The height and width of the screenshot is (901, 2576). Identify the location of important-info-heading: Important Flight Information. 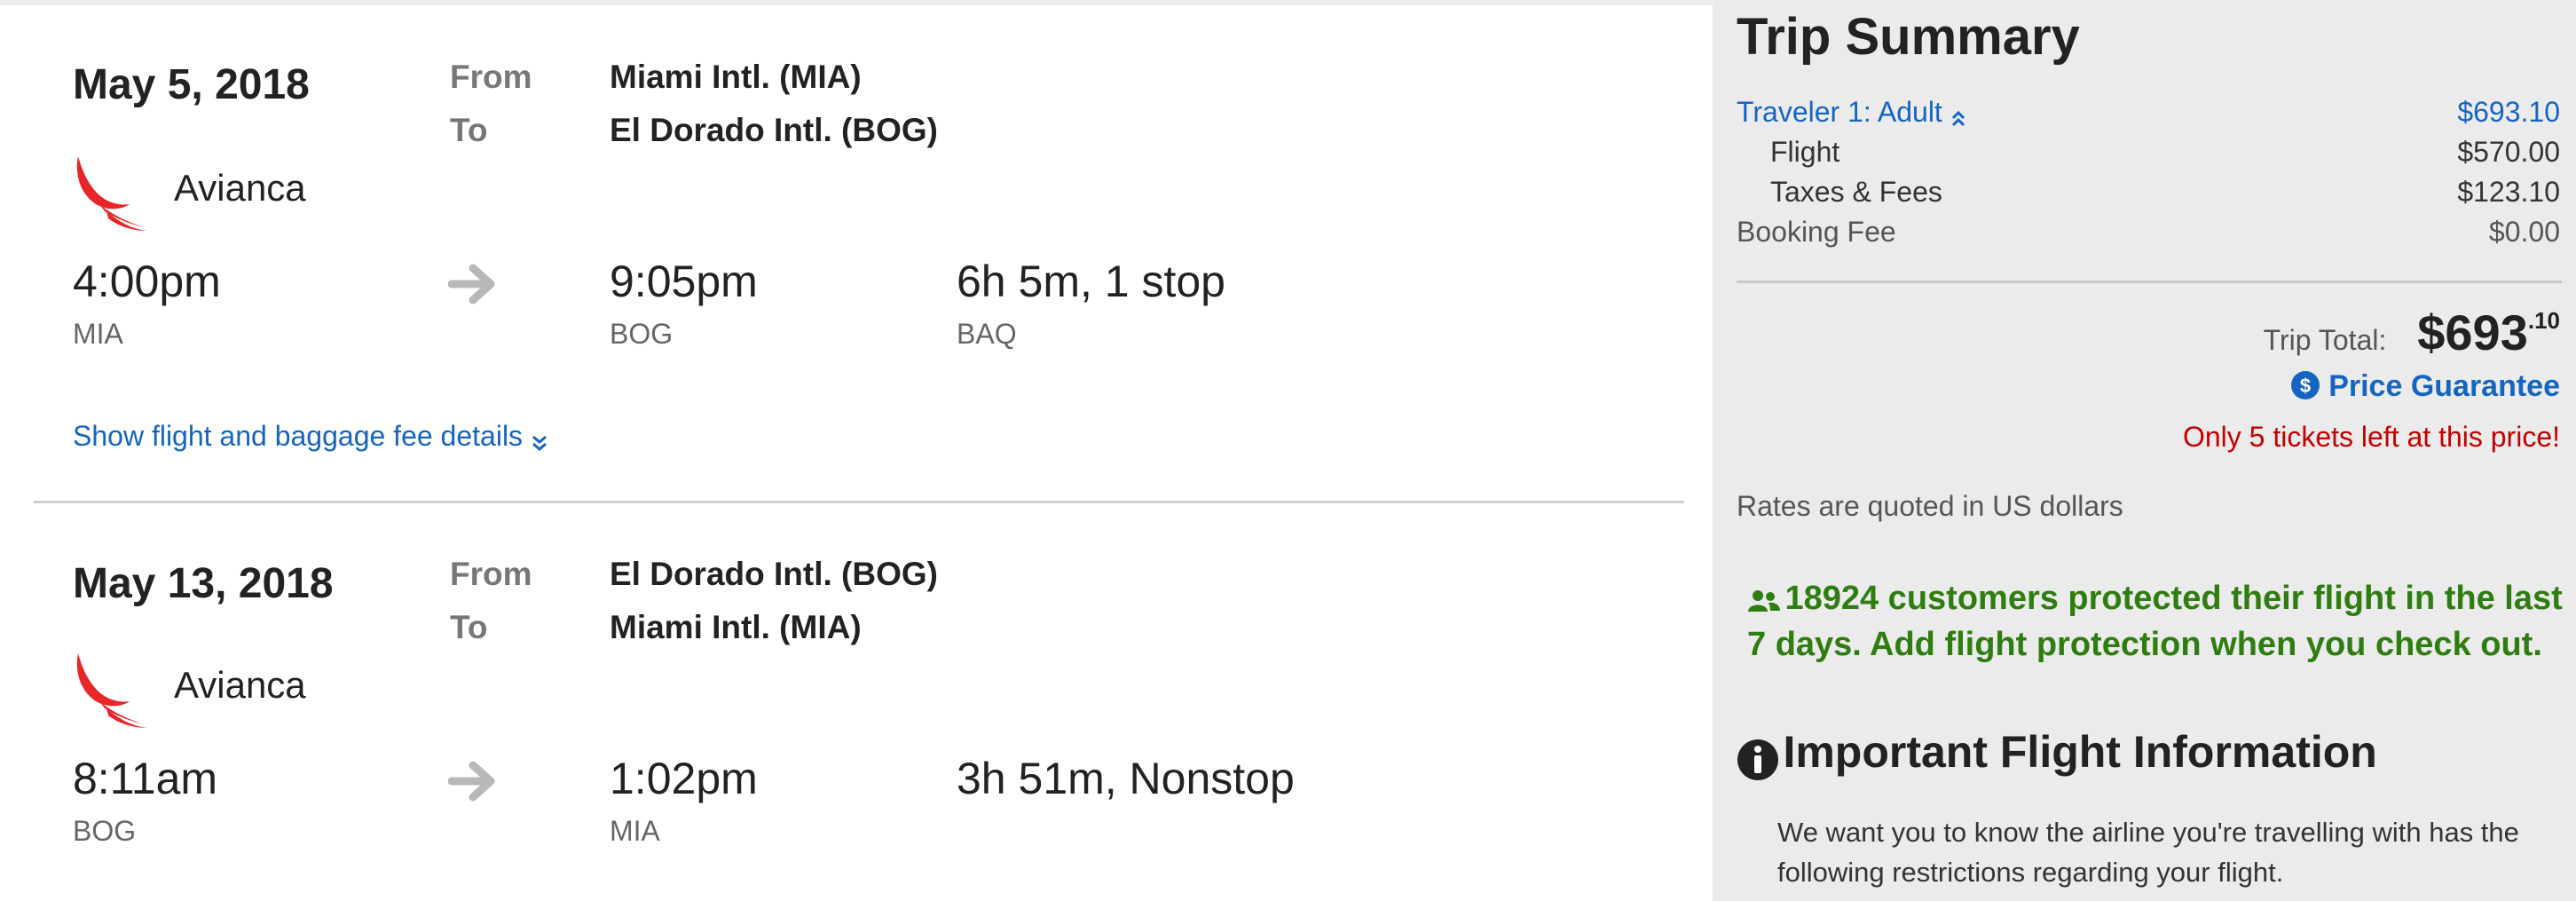
(2057, 755).